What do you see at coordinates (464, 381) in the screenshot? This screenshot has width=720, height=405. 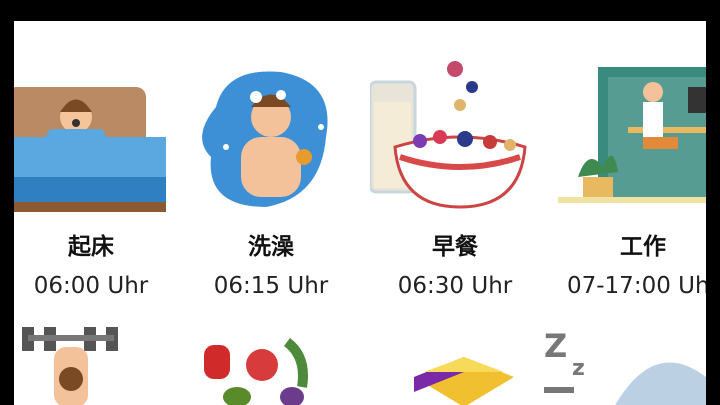 I see `books-icon` at bounding box center [464, 381].